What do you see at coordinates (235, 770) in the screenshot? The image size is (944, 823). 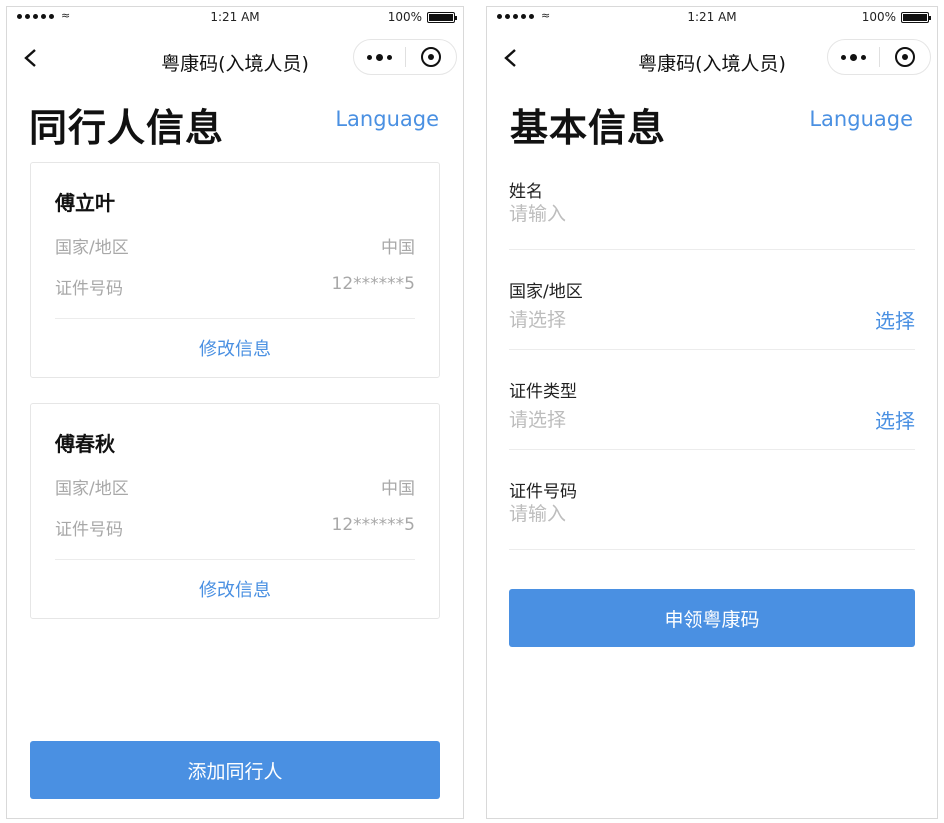 I see `add-companion-button: 添加同行人` at bounding box center [235, 770].